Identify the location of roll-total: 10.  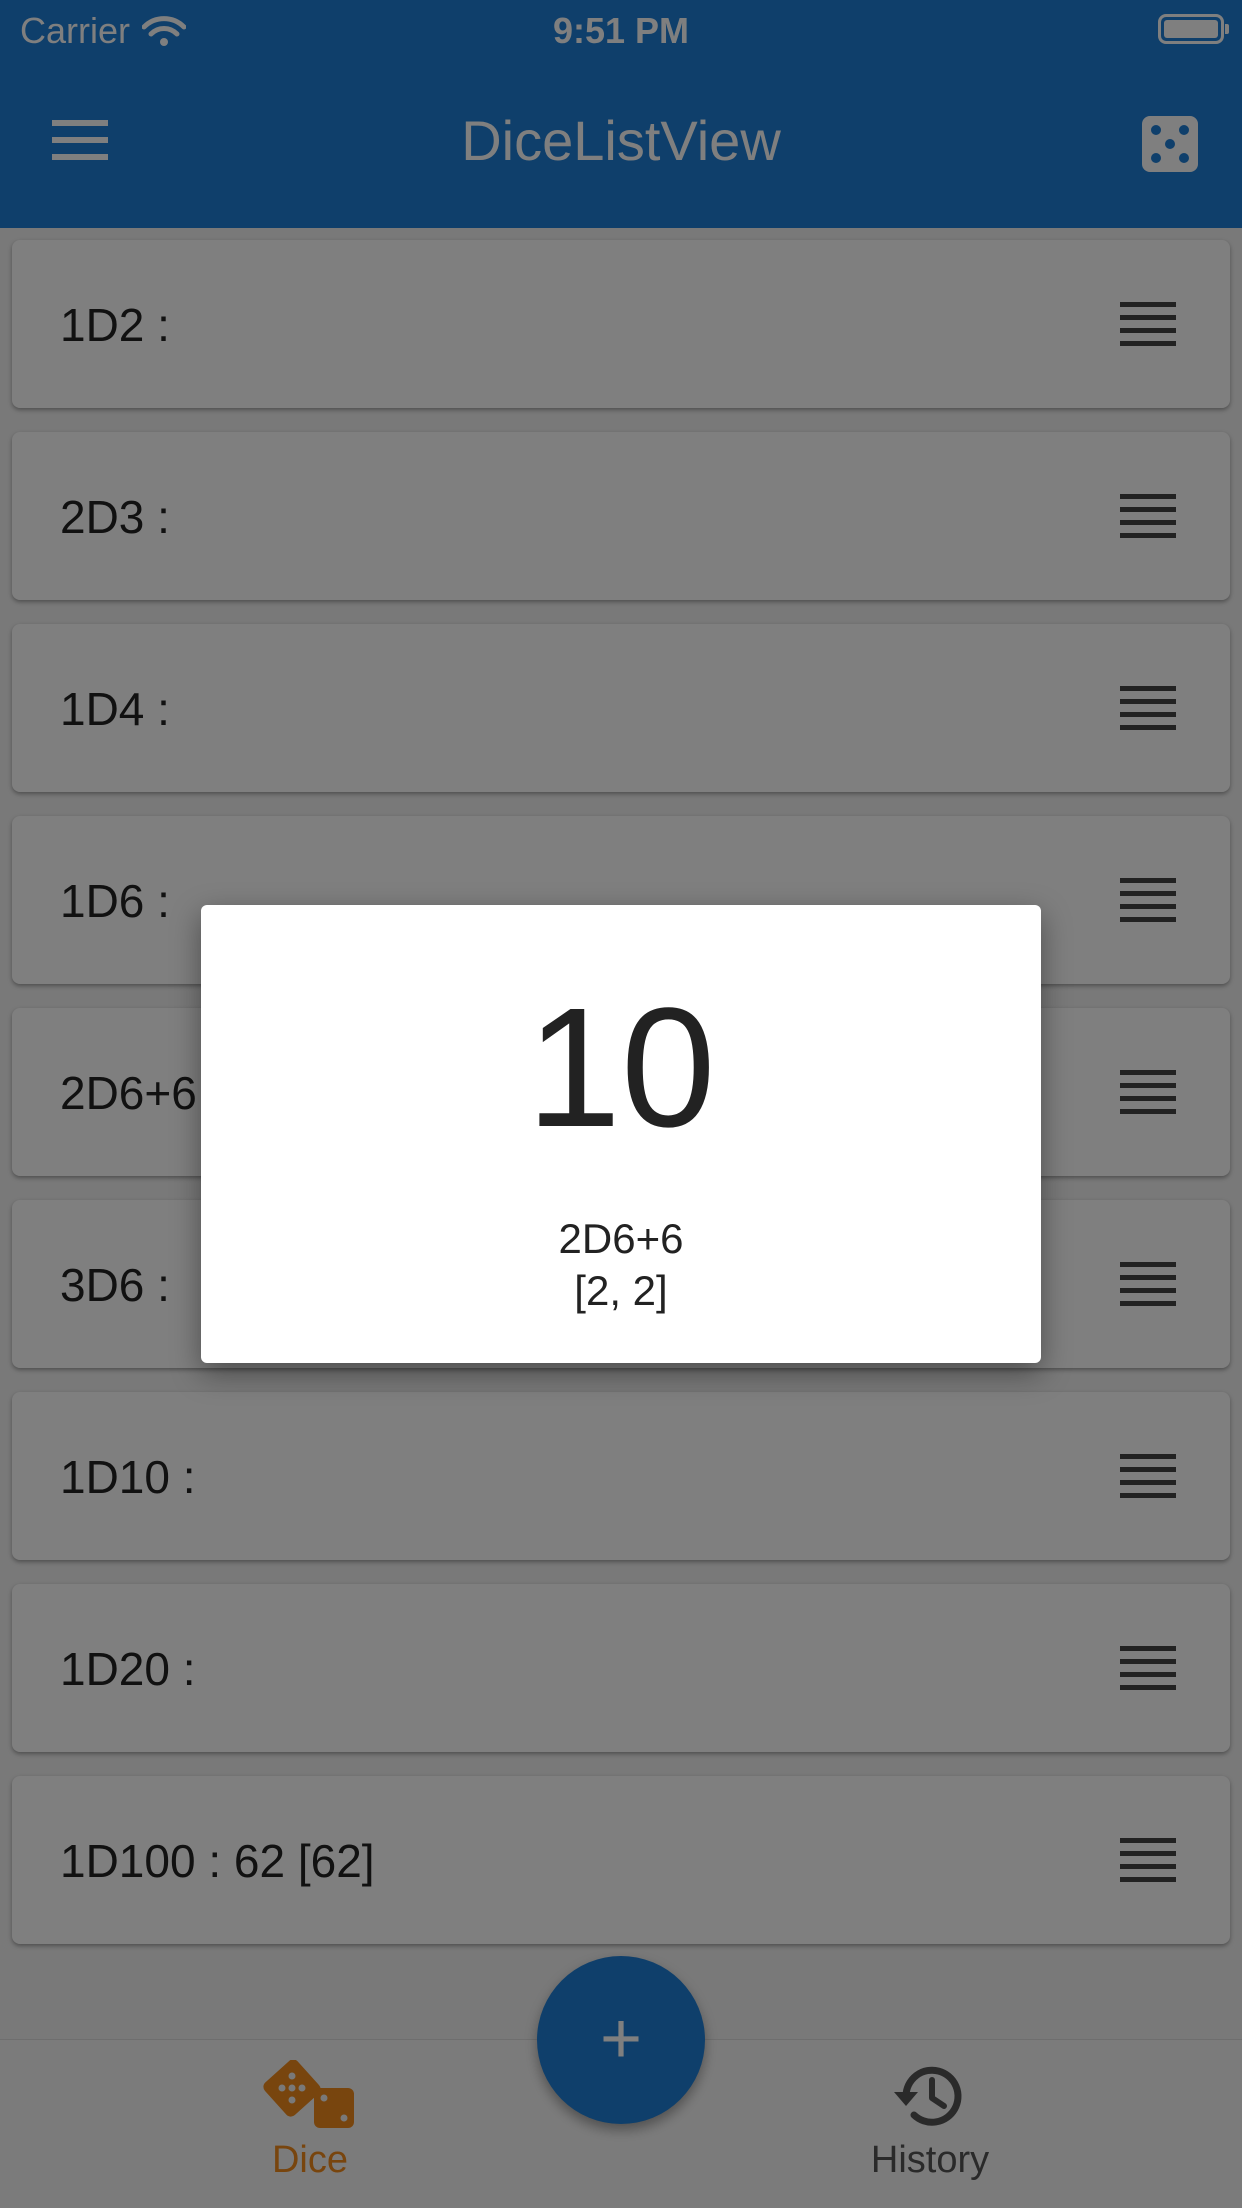
(621, 1068).